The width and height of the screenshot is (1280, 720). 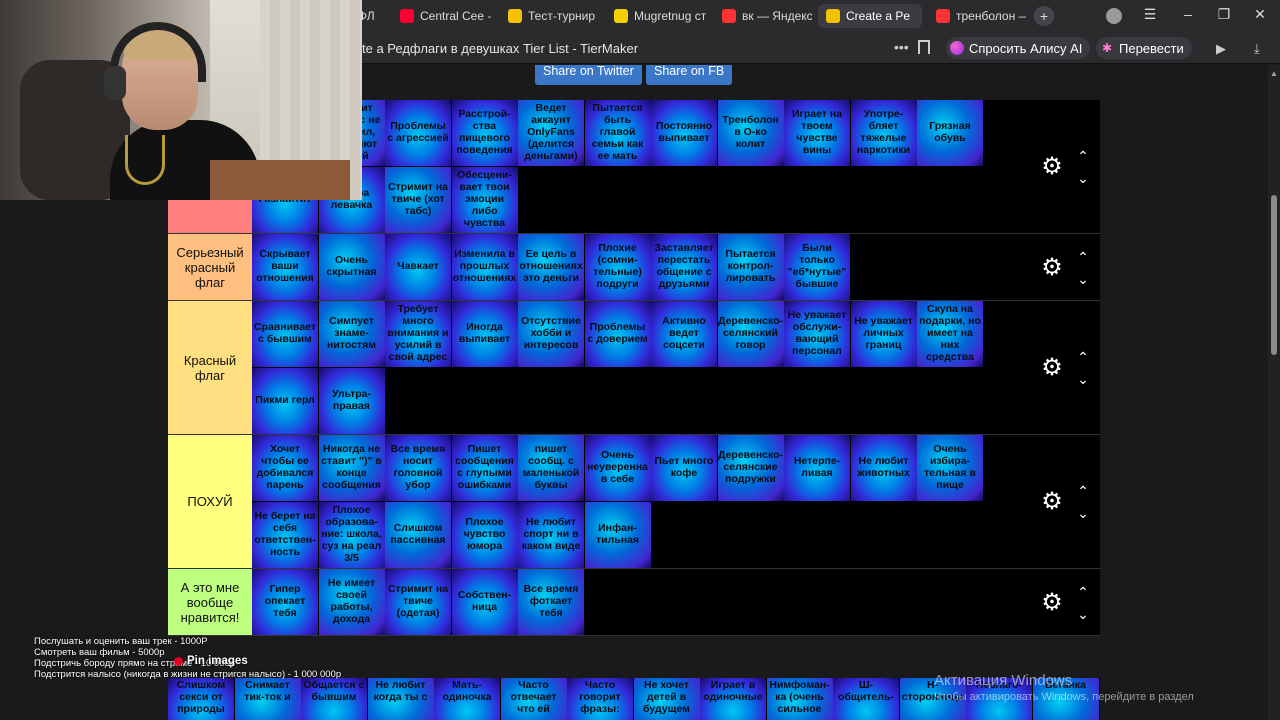 What do you see at coordinates (866, 699) in the screenshot?
I see `pool-item-card: Ш-общитель-` at bounding box center [866, 699].